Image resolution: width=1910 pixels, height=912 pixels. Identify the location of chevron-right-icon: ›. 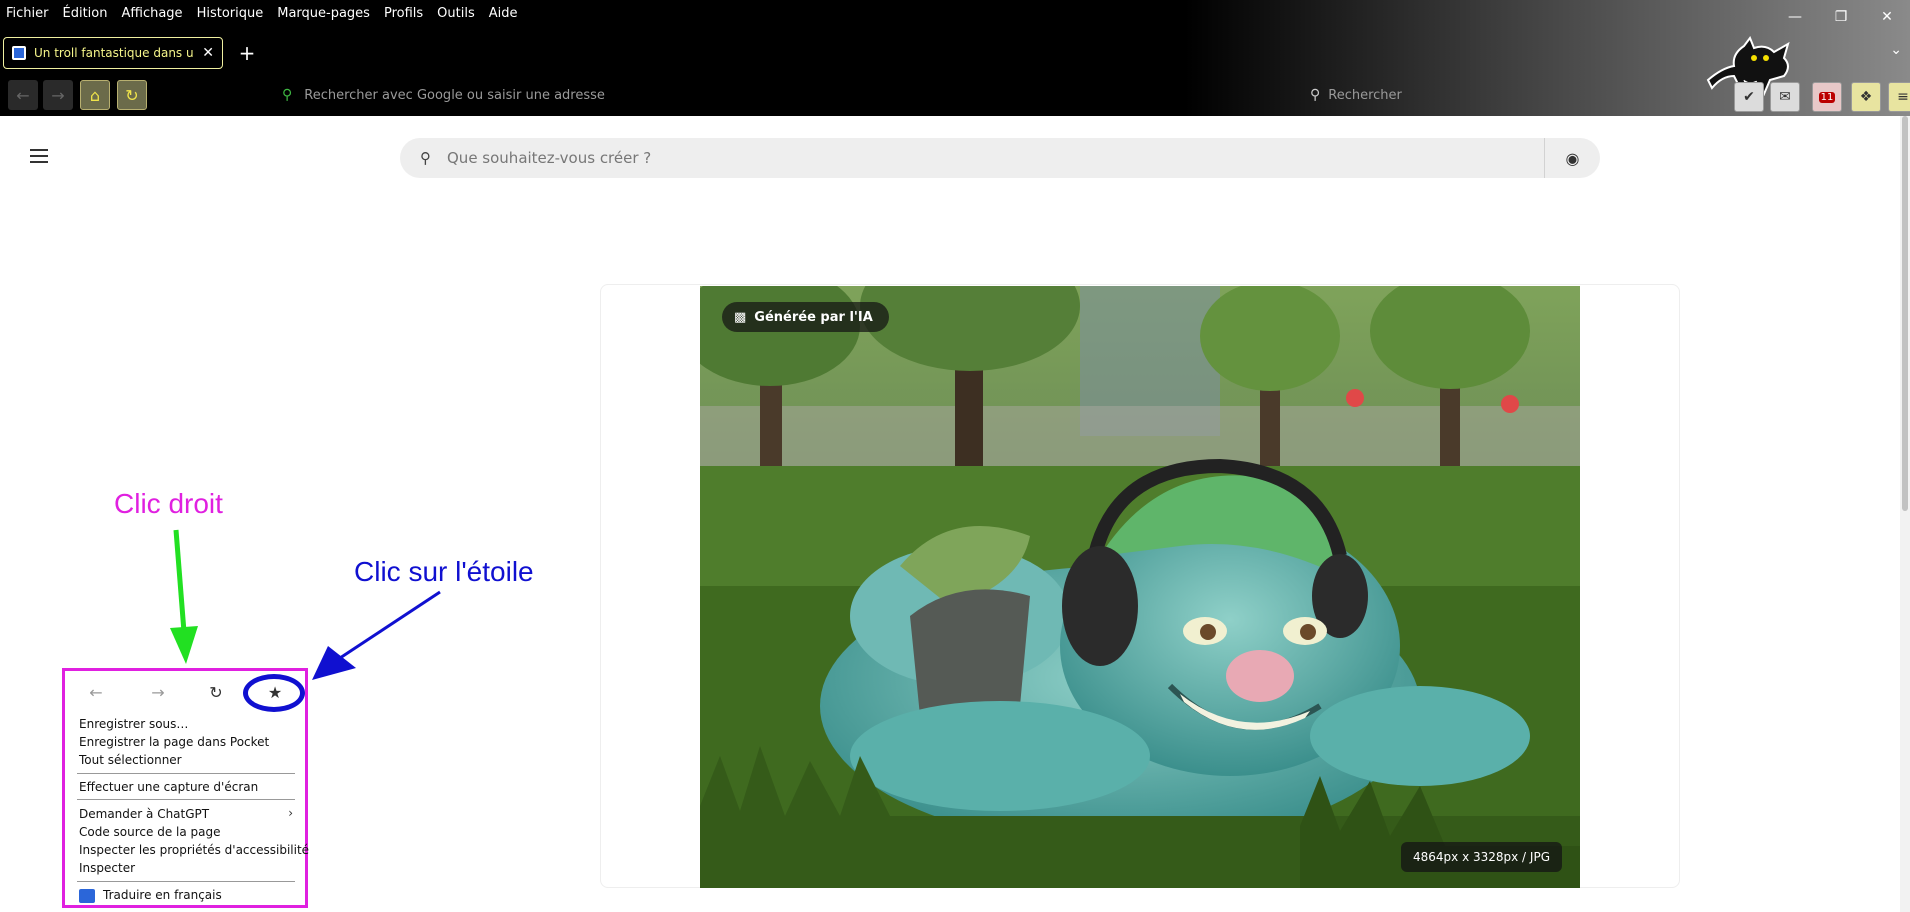
(290, 813).